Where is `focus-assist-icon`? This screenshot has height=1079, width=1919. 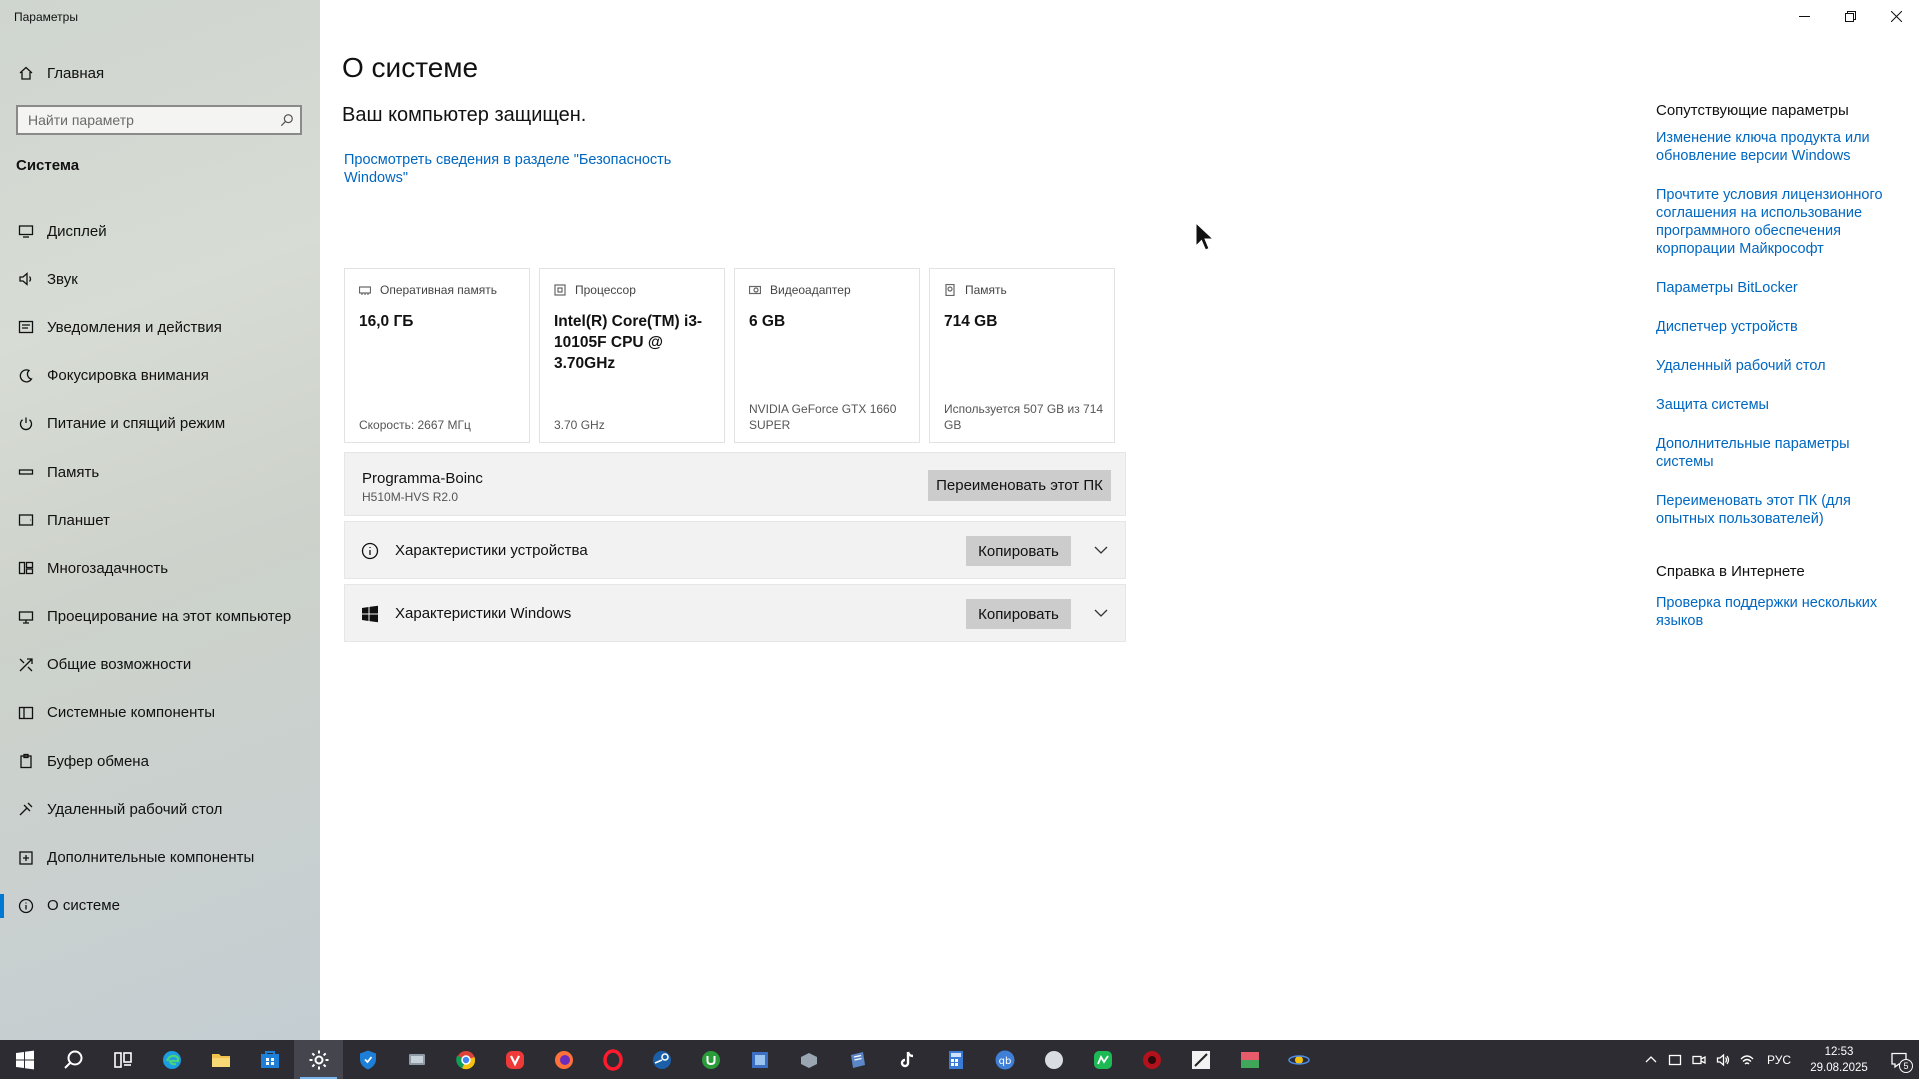 focus-assist-icon is located at coordinates (26, 376).